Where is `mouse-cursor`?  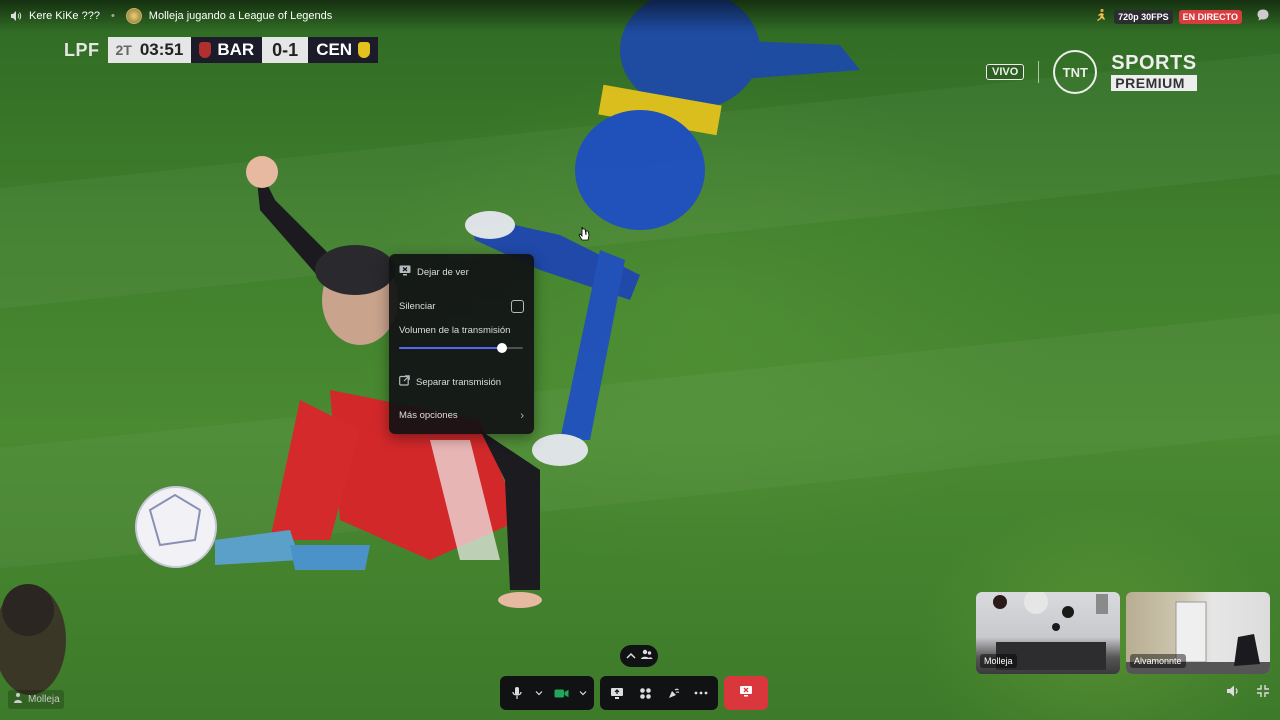
mouse-cursor is located at coordinates (584, 233).